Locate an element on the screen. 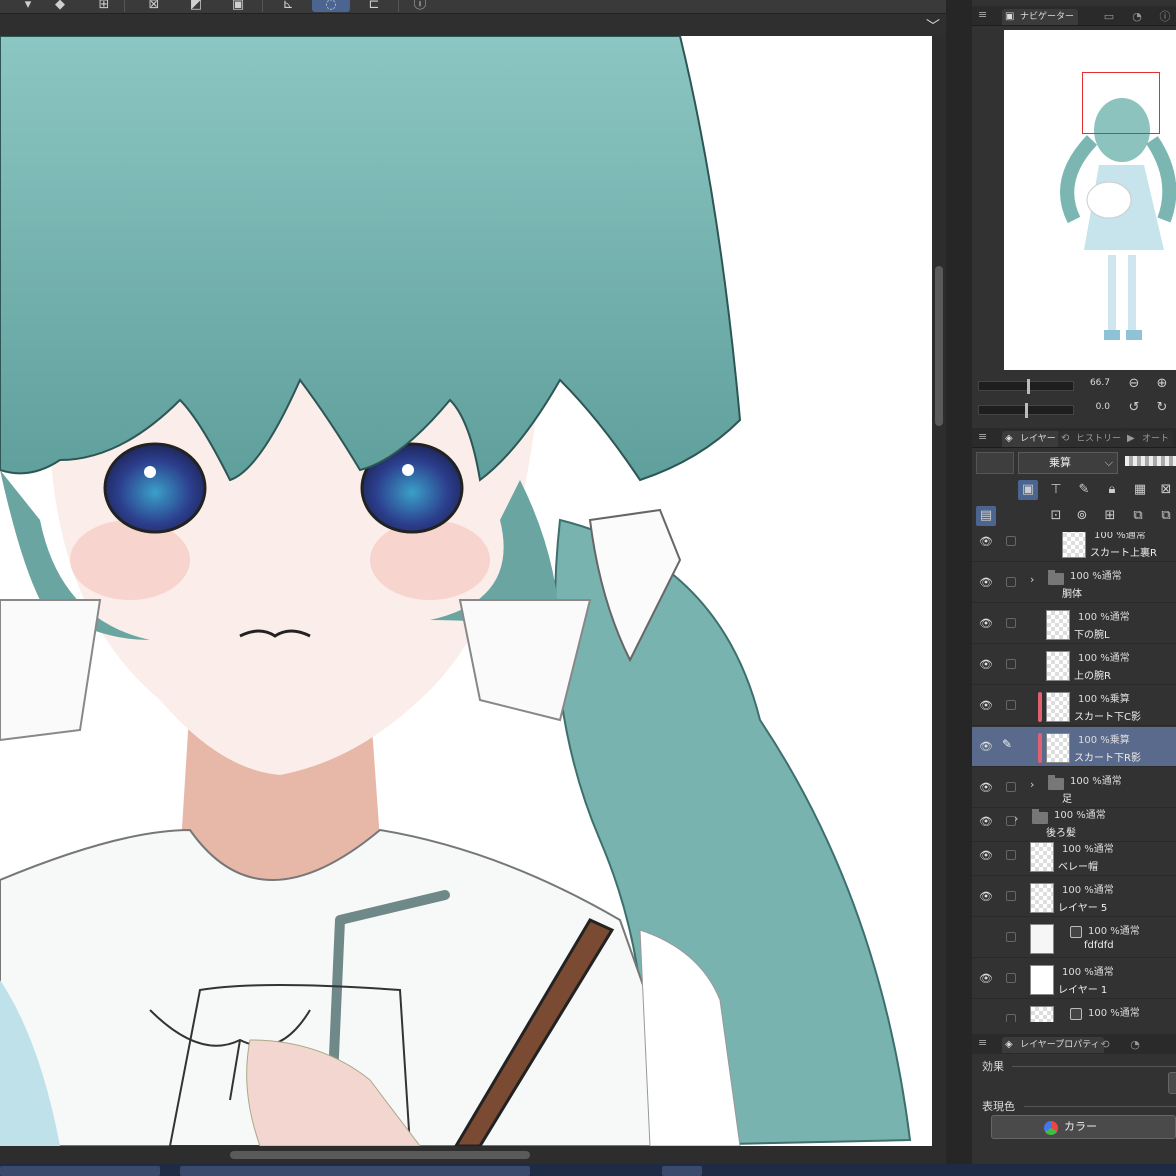 Image resolution: width=1176 pixels, height=1176 pixels. search-layer-icon: ⟲ is located at coordinates (1105, 1045).